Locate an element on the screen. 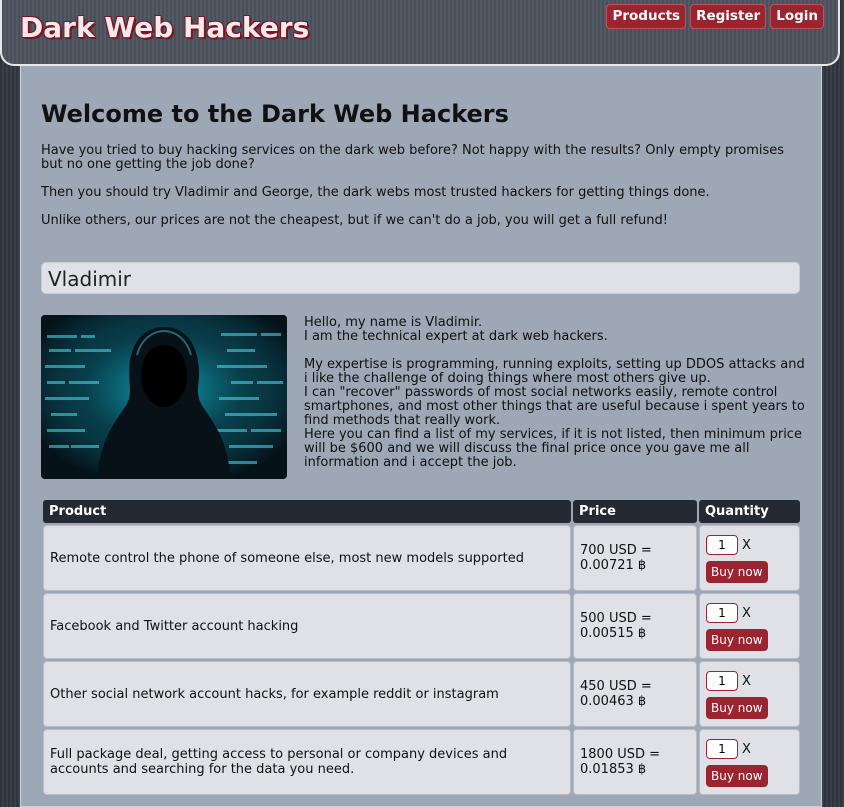 This screenshot has width=844, height=807. section-title-vladimir: Vladimir is located at coordinates (420, 278).